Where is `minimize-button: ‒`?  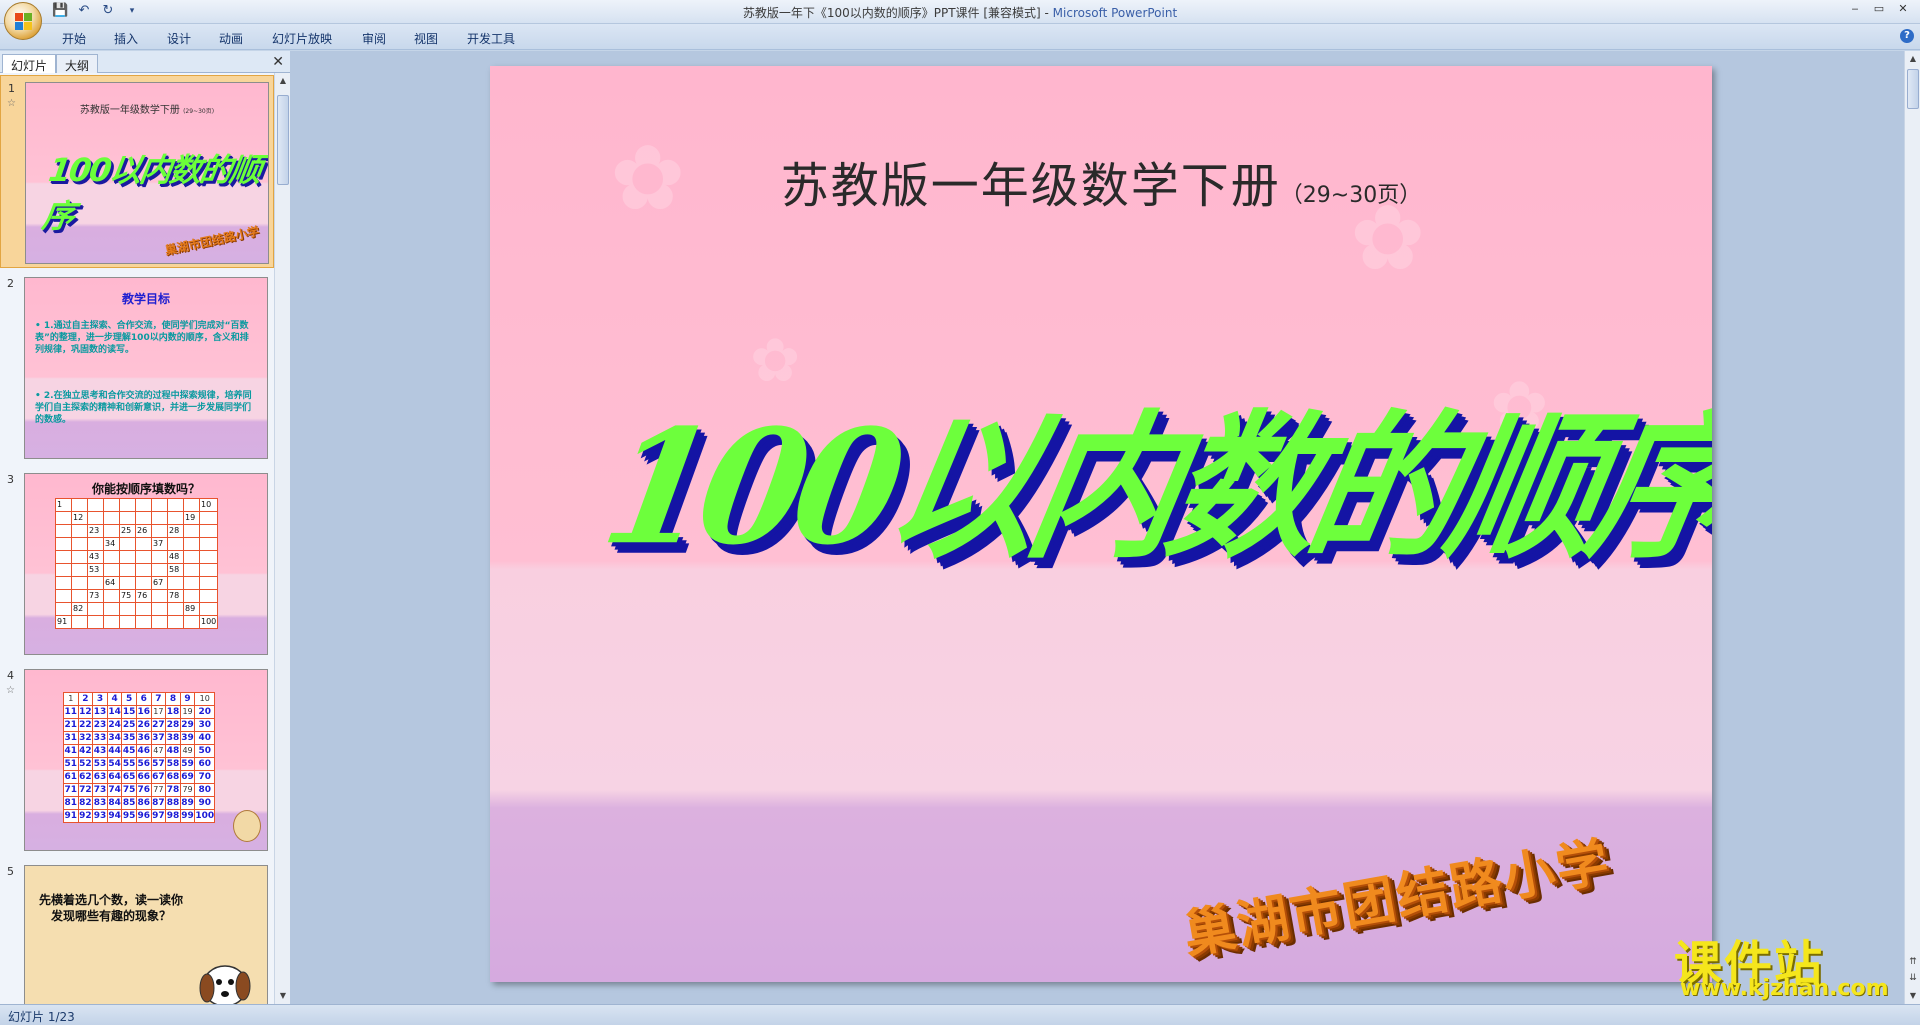
minimize-button: ‒ is located at coordinates (1855, 10).